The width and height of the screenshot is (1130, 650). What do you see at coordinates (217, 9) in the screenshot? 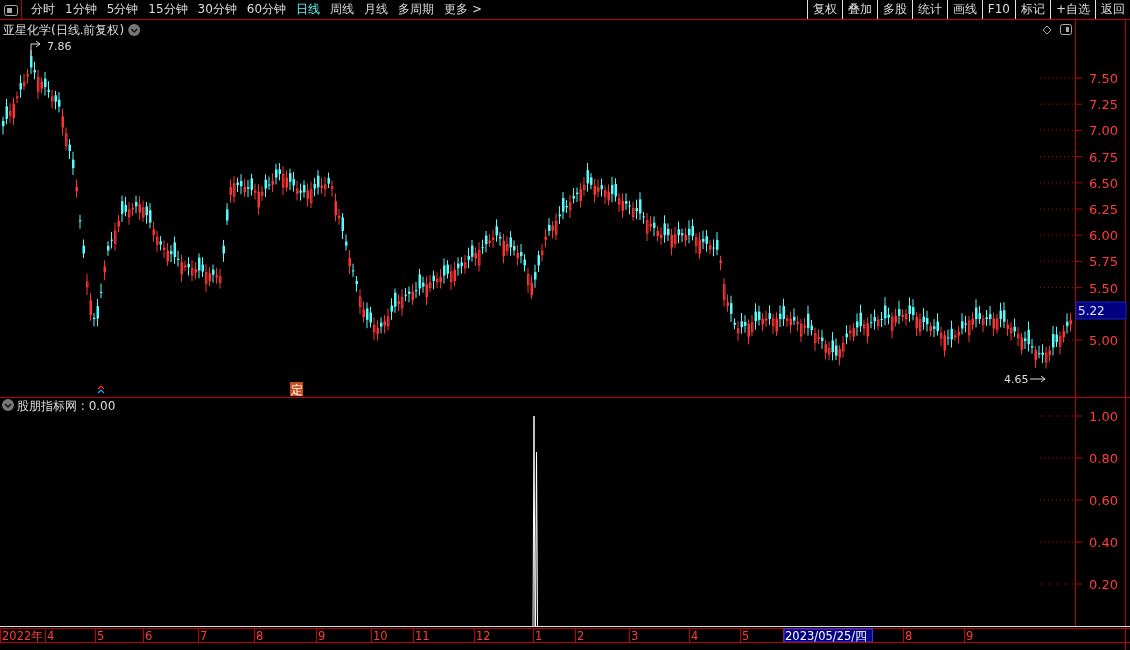
I see `period-tab: 30分钟` at bounding box center [217, 9].